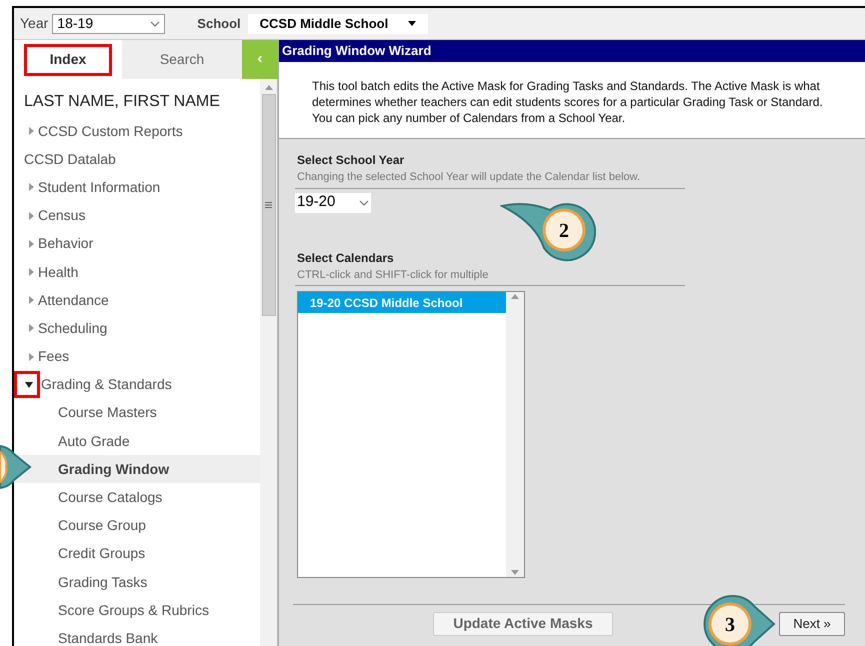 This screenshot has width=865, height=646. Describe the element at coordinates (182, 59) in the screenshot. I see `sidebar-tab: Search` at that location.